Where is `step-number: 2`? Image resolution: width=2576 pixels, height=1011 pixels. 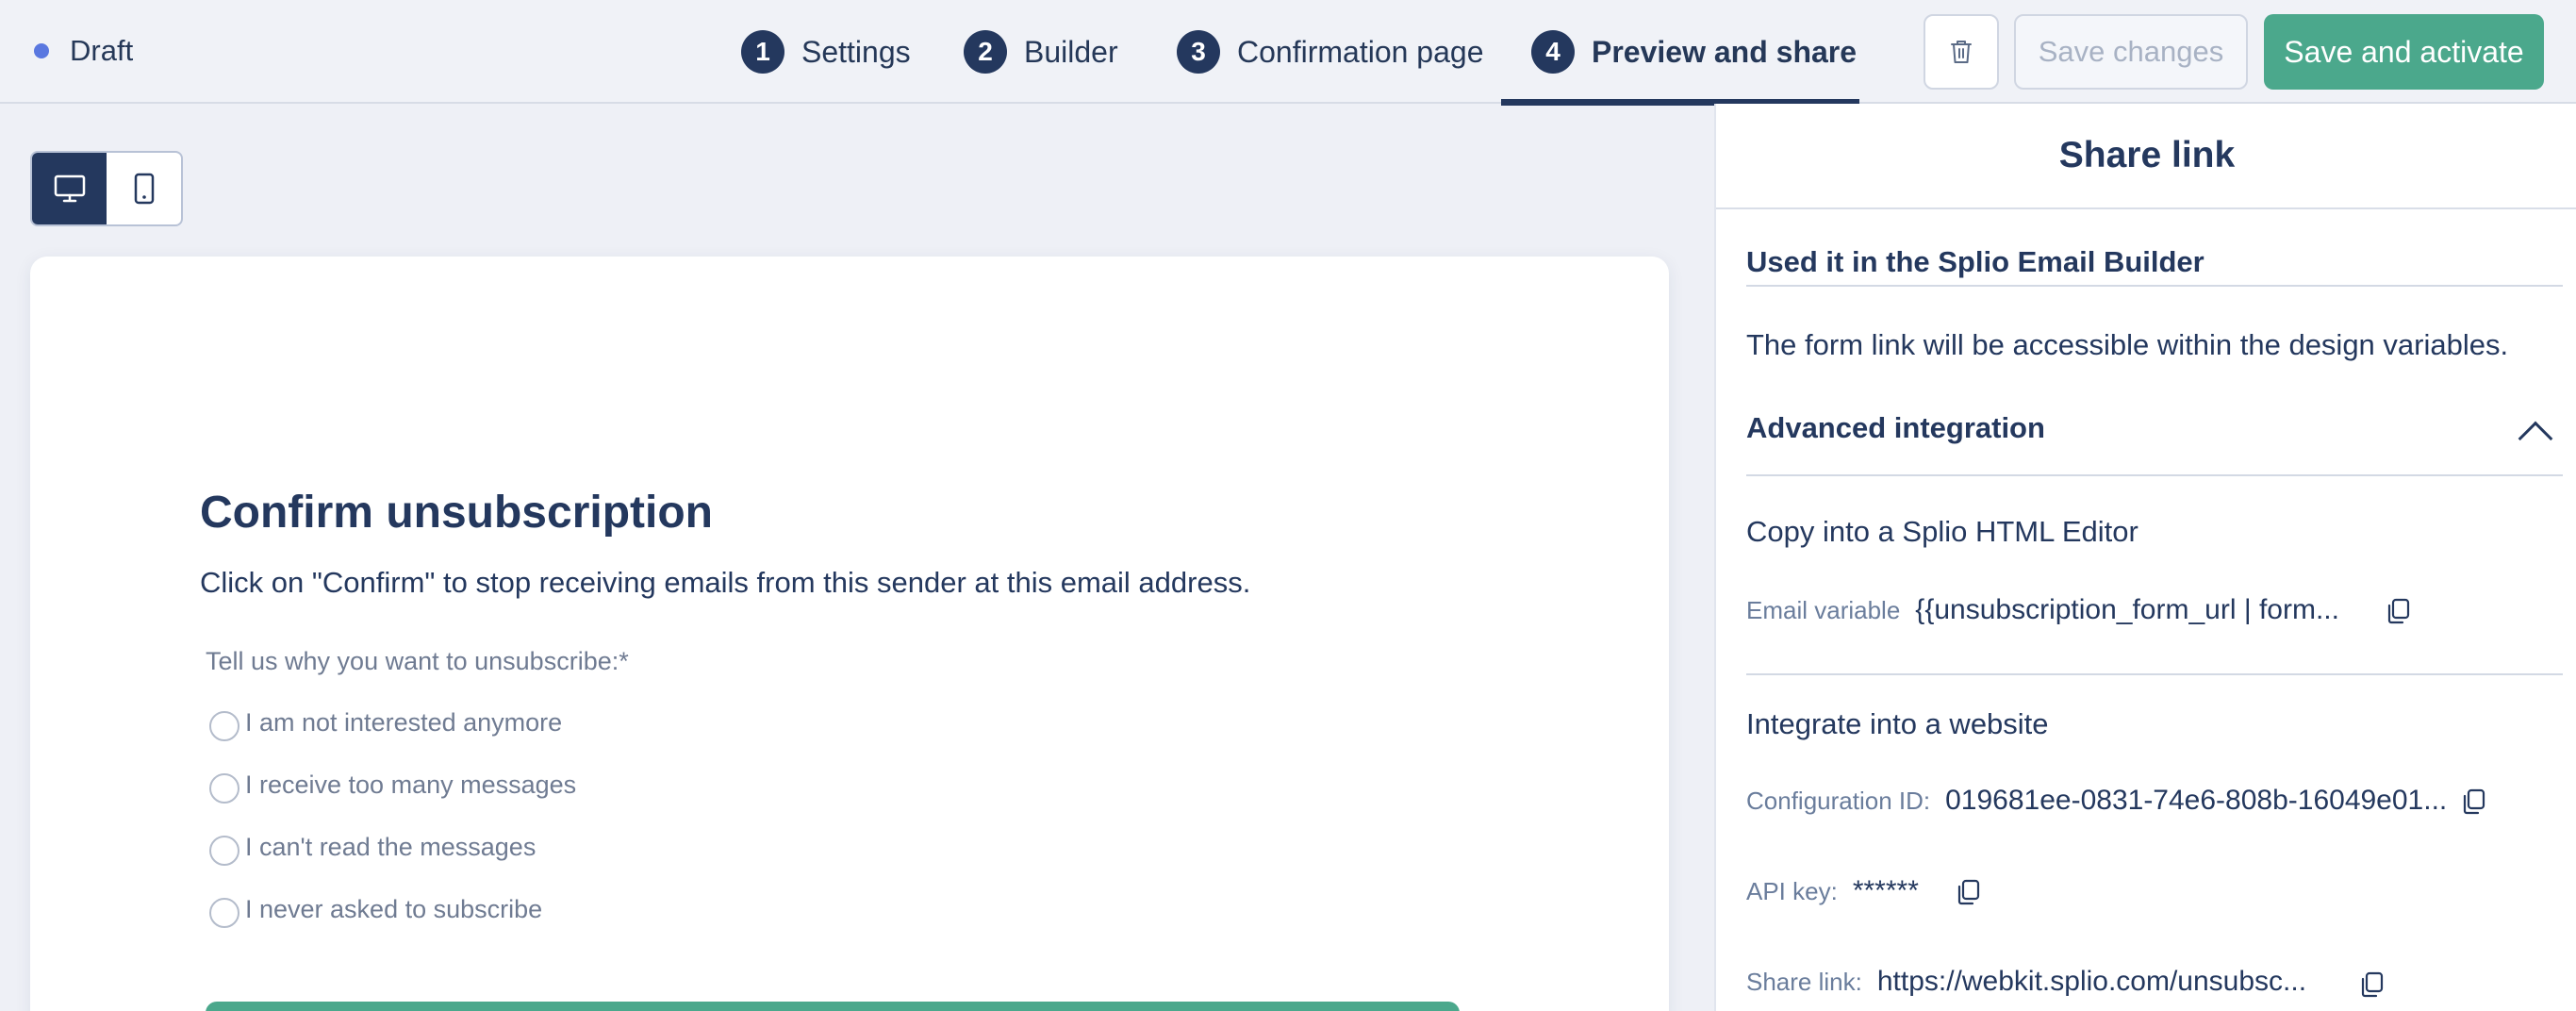
step-number: 2 is located at coordinates (985, 52).